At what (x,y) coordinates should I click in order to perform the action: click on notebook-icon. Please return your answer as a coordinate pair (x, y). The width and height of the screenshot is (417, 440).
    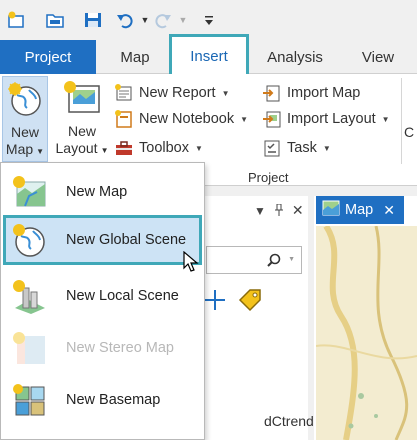
    Looking at the image, I should click on (124, 119).